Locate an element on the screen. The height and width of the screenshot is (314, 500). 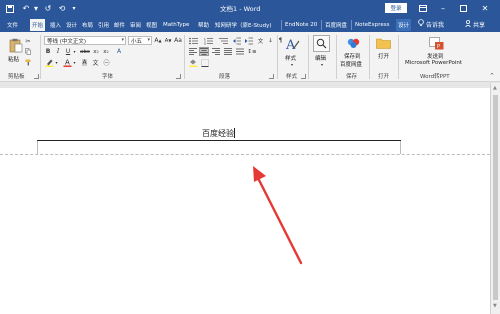
format-painter-icon is located at coordinates (28, 62).